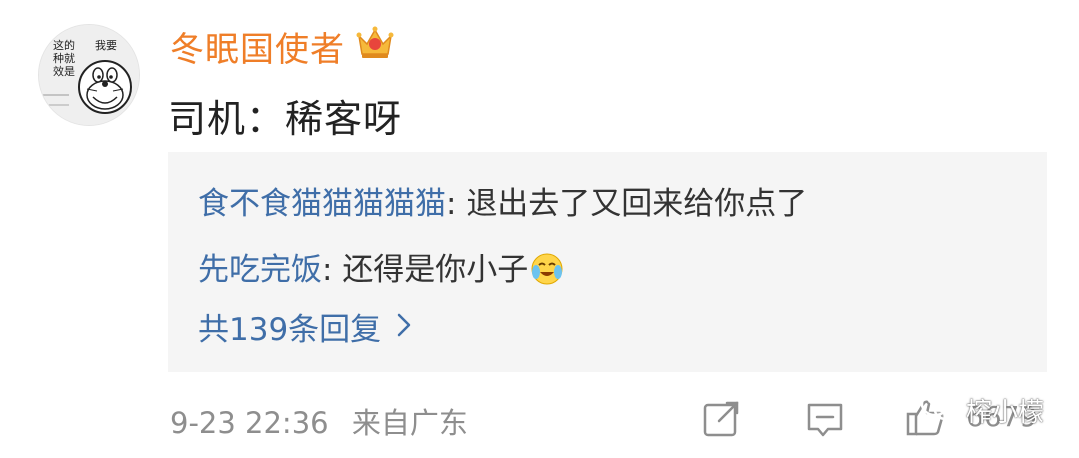 The image size is (1079, 458). I want to click on username: 冬眠国使者, so click(257, 46).